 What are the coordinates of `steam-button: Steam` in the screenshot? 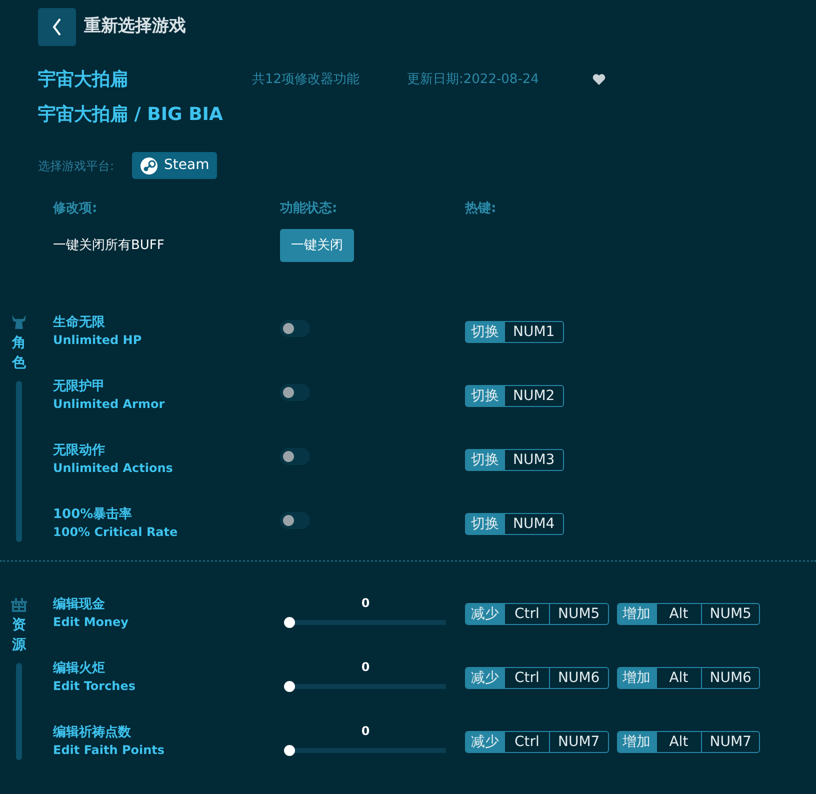 It's located at (175, 165).